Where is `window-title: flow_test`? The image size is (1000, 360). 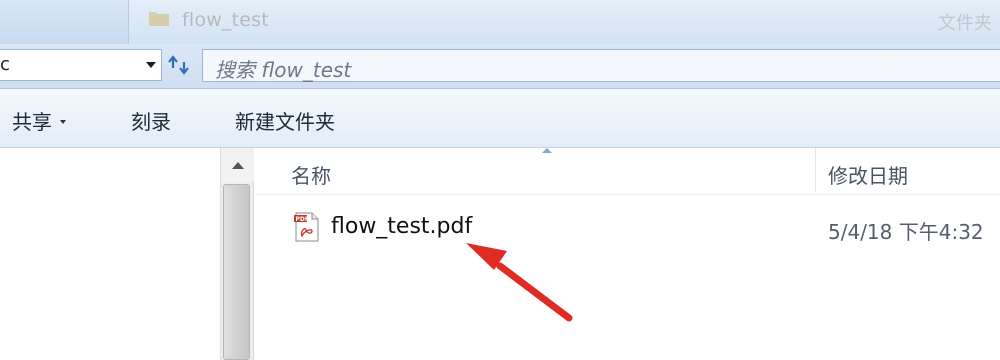
window-title: flow_test is located at coordinates (225, 20).